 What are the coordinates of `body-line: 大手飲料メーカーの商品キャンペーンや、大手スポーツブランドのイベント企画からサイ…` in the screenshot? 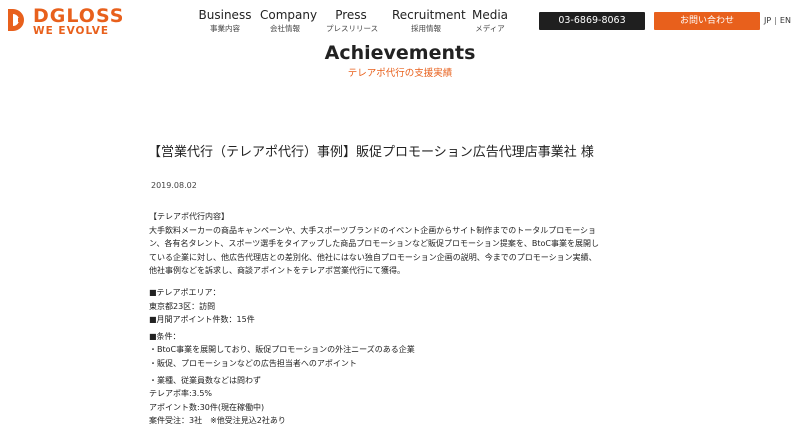 It's located at (373, 230).